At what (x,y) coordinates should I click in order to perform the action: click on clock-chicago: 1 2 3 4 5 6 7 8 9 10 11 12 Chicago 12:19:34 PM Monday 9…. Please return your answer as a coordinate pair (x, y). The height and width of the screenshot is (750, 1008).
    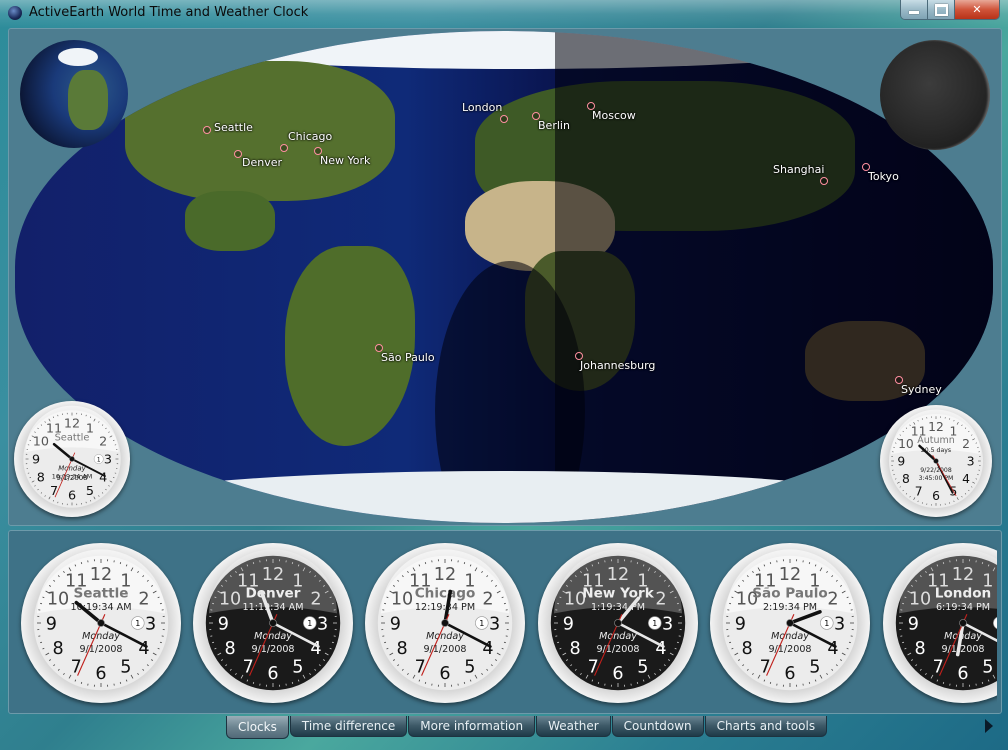
    Looking at the image, I should click on (445, 623).